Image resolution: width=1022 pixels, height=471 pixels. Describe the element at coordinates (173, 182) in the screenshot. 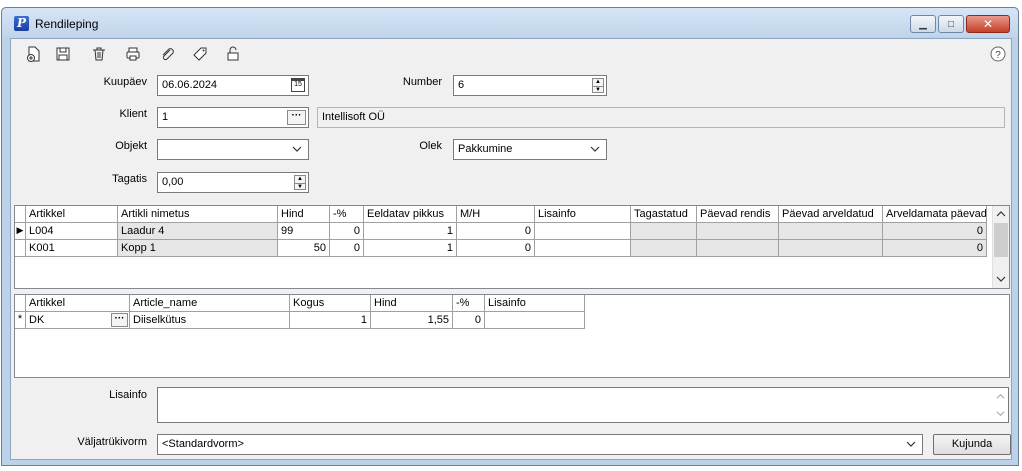

I see `tagatis-value: 0,00` at that location.